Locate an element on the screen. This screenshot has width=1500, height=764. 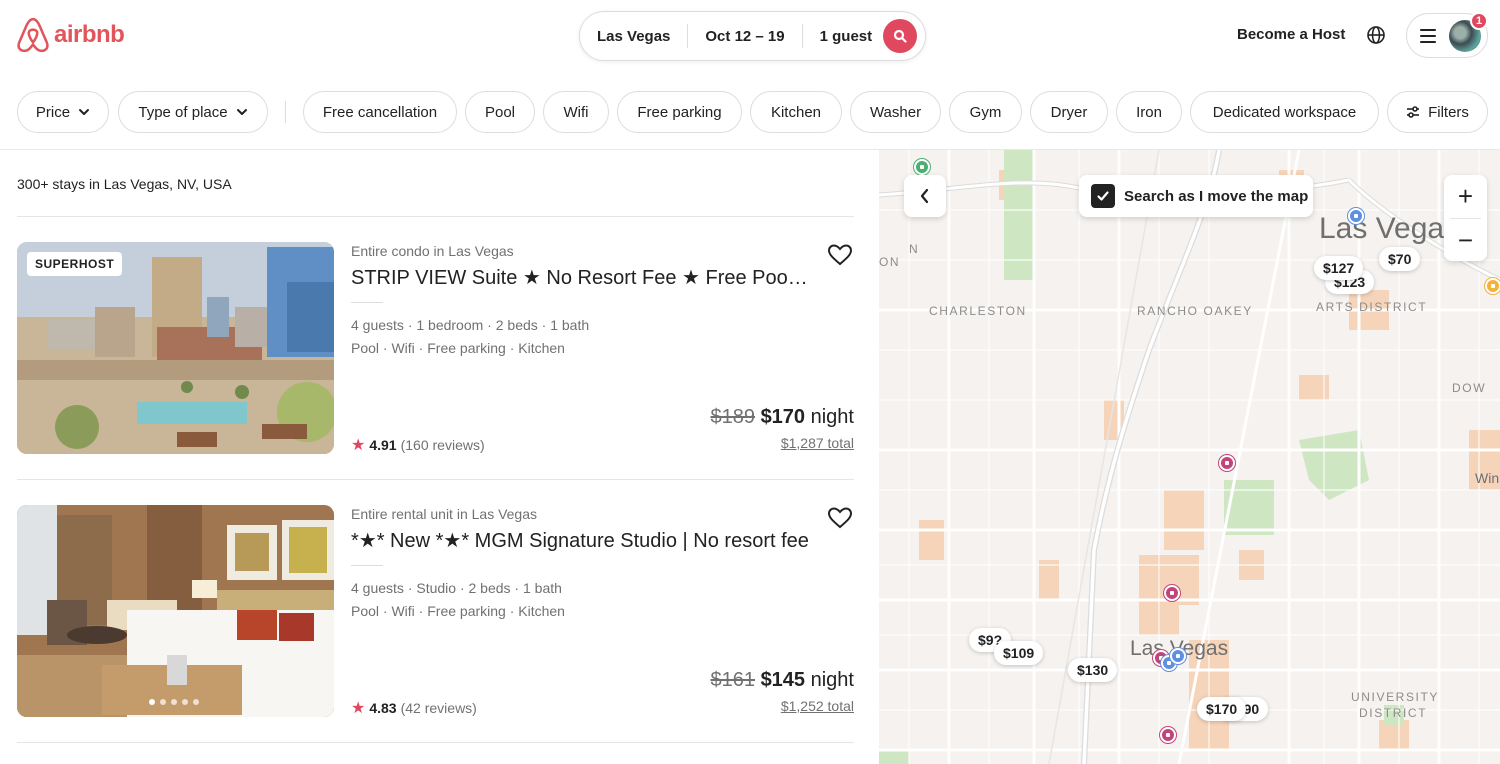
listing-rating: ★ 4.83 (42 reviews) is located at coordinates (414, 708).